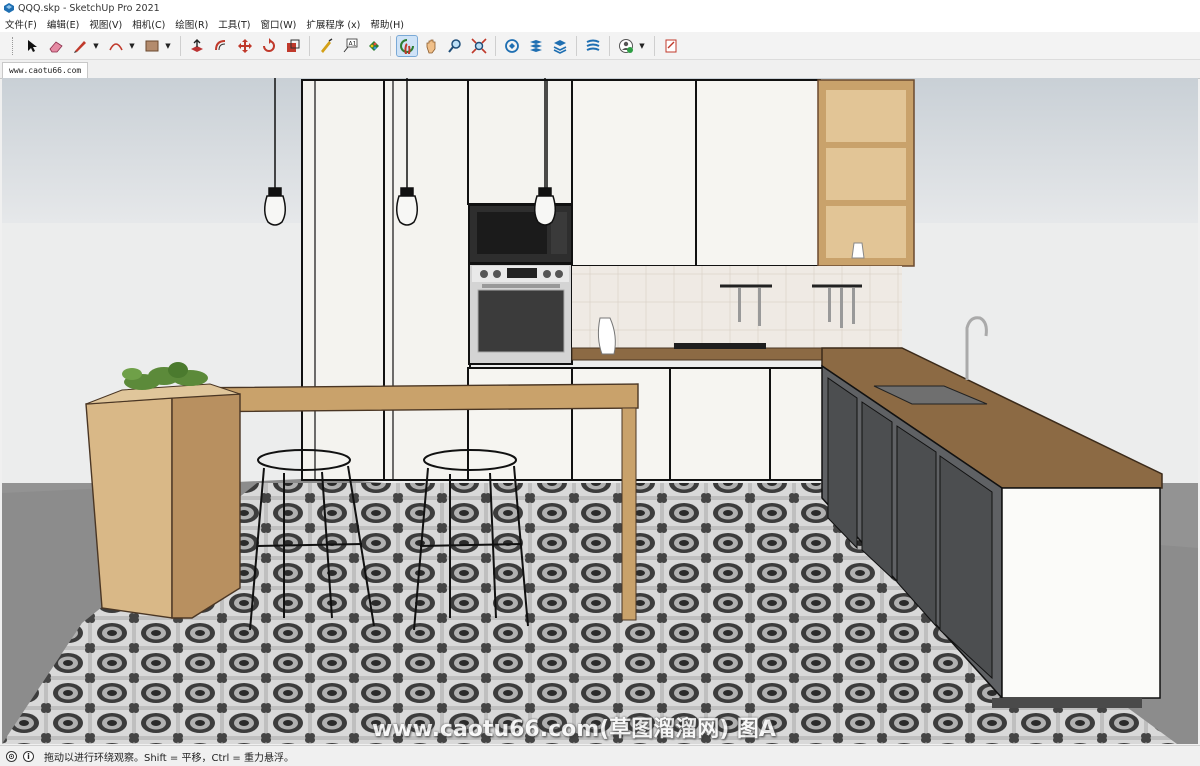 The height and width of the screenshot is (766, 1200). I want to click on status-message: 拖动以进行环绕观察。Shift = 平移，Ctrl = 重力悬浮。, so click(169, 758).